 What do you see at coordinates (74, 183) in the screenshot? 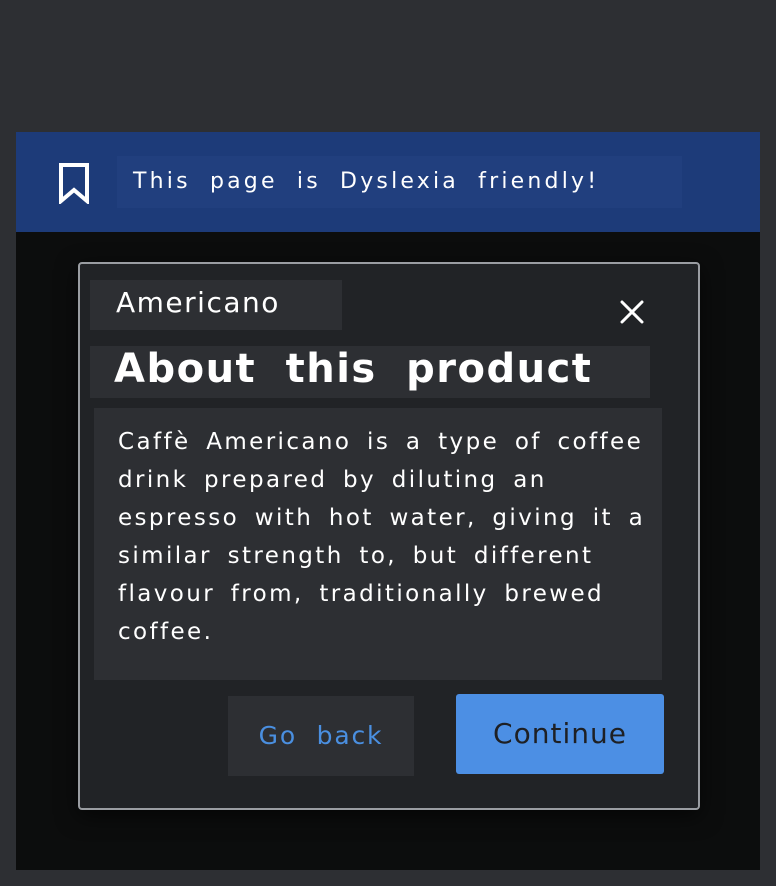
I see `bookmark-icon` at bounding box center [74, 183].